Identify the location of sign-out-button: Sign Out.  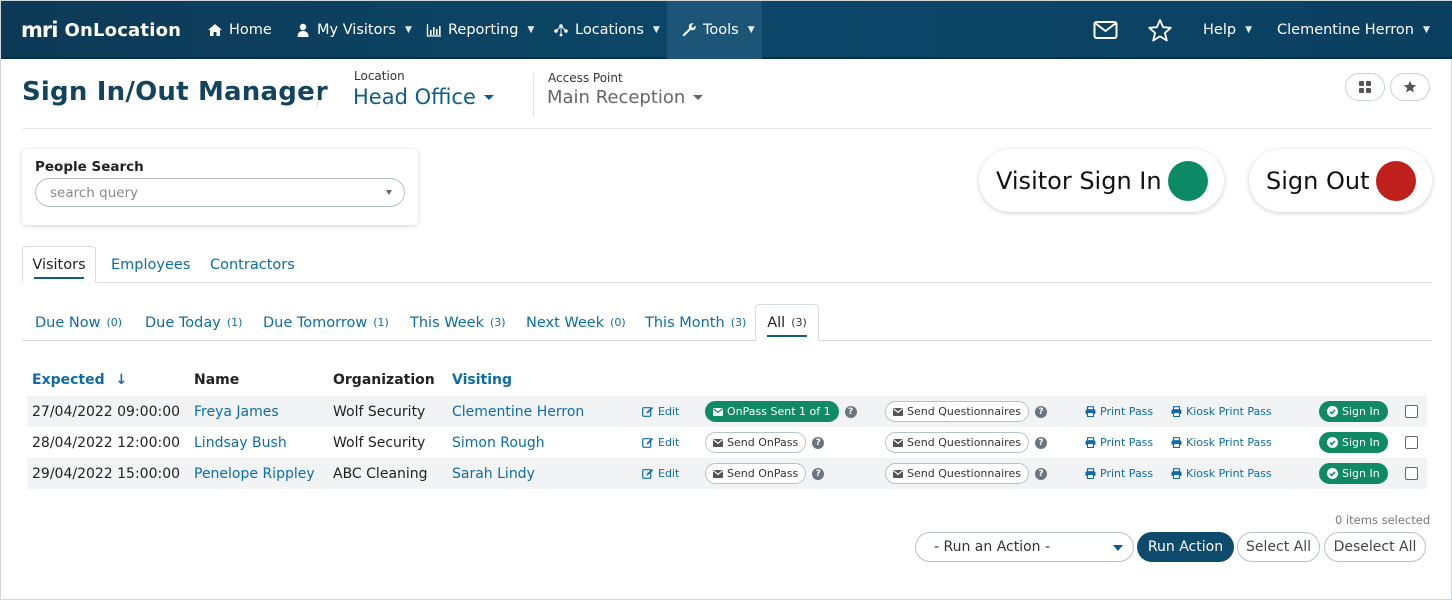
(1340, 180).